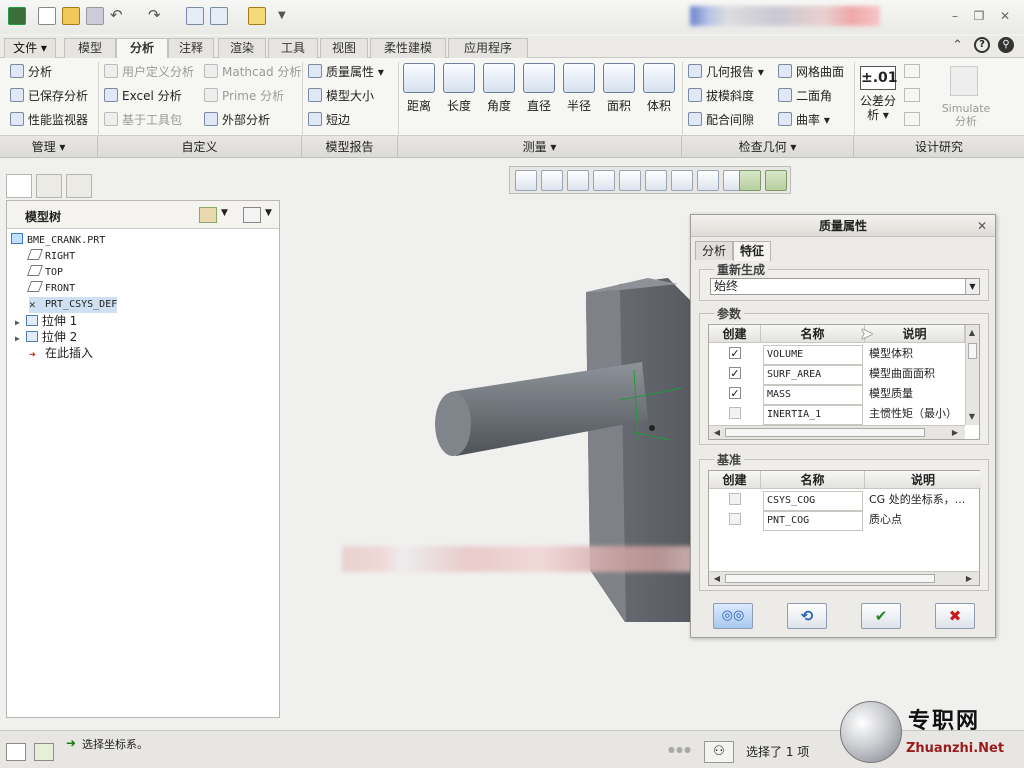  Describe the element at coordinates (768, 147) in the screenshot. I see `group-inspect-geometry: 检查几何 ▾` at that location.